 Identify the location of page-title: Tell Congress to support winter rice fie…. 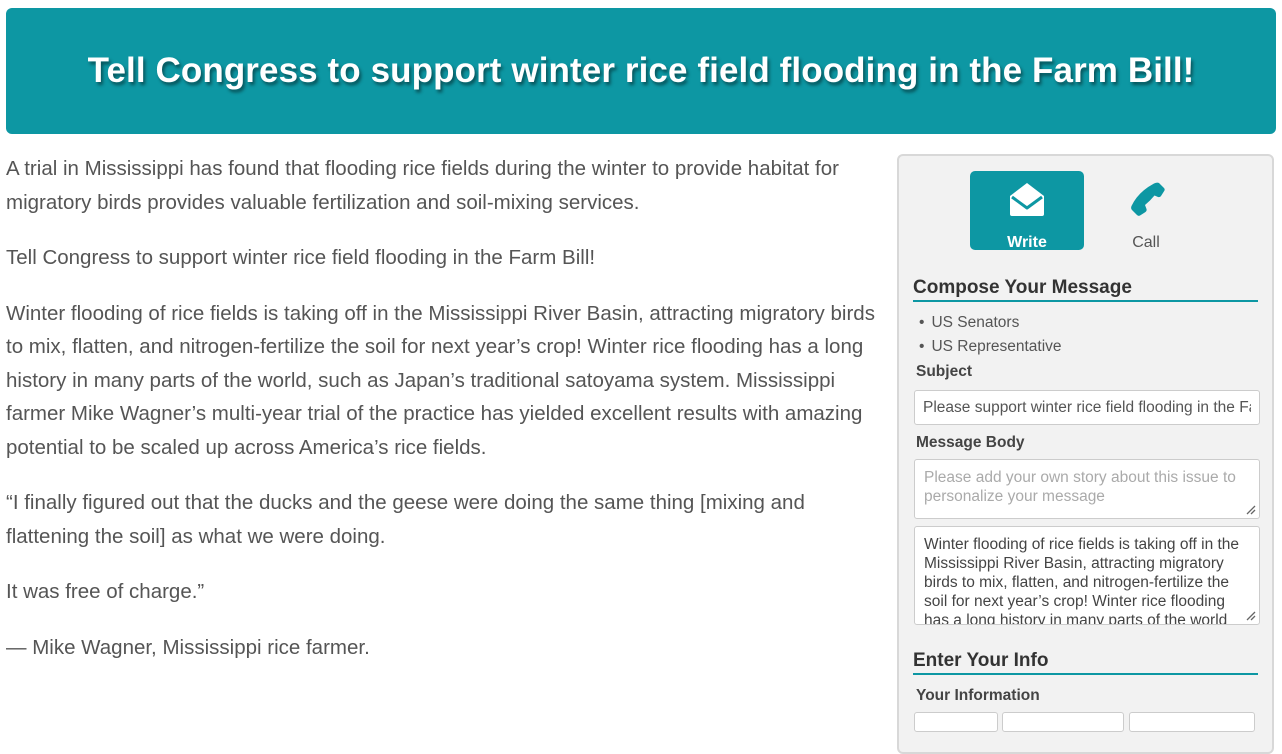
(641, 70).